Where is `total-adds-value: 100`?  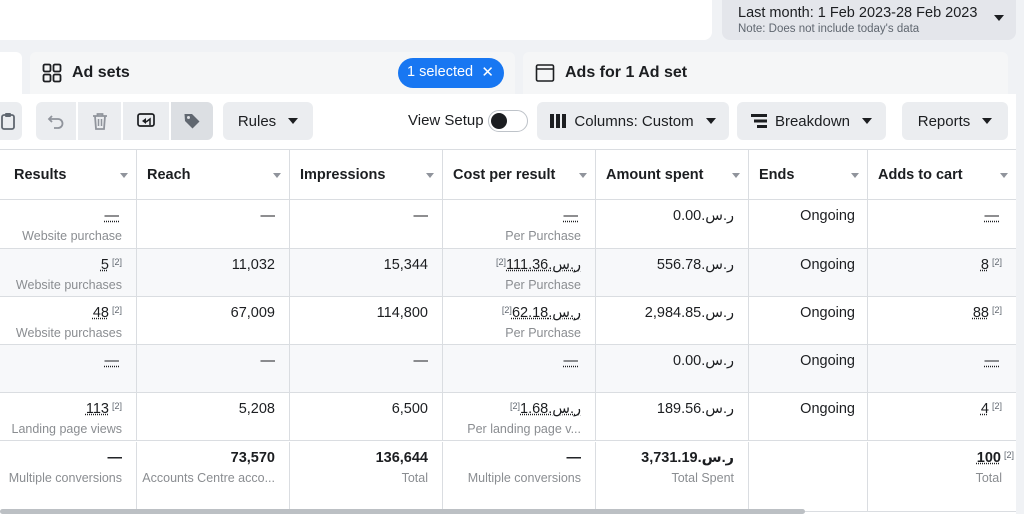
total-adds-value: 100 is located at coordinates (988, 458).